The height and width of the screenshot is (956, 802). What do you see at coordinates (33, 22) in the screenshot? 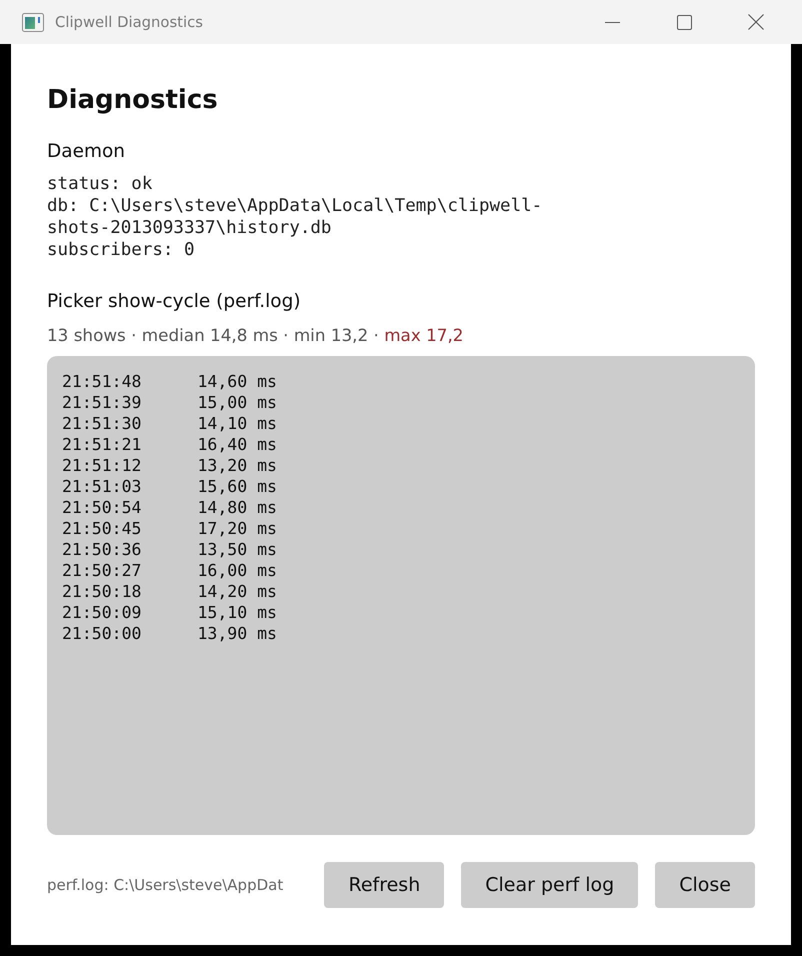
I see `app-icon` at bounding box center [33, 22].